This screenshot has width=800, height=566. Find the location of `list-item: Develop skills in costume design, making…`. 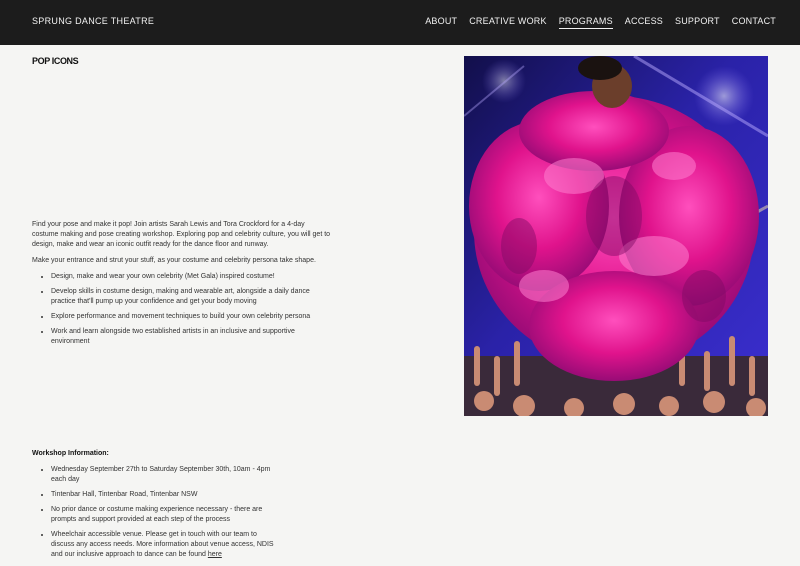

list-item: Develop skills in costume design, making… is located at coordinates (191, 297).